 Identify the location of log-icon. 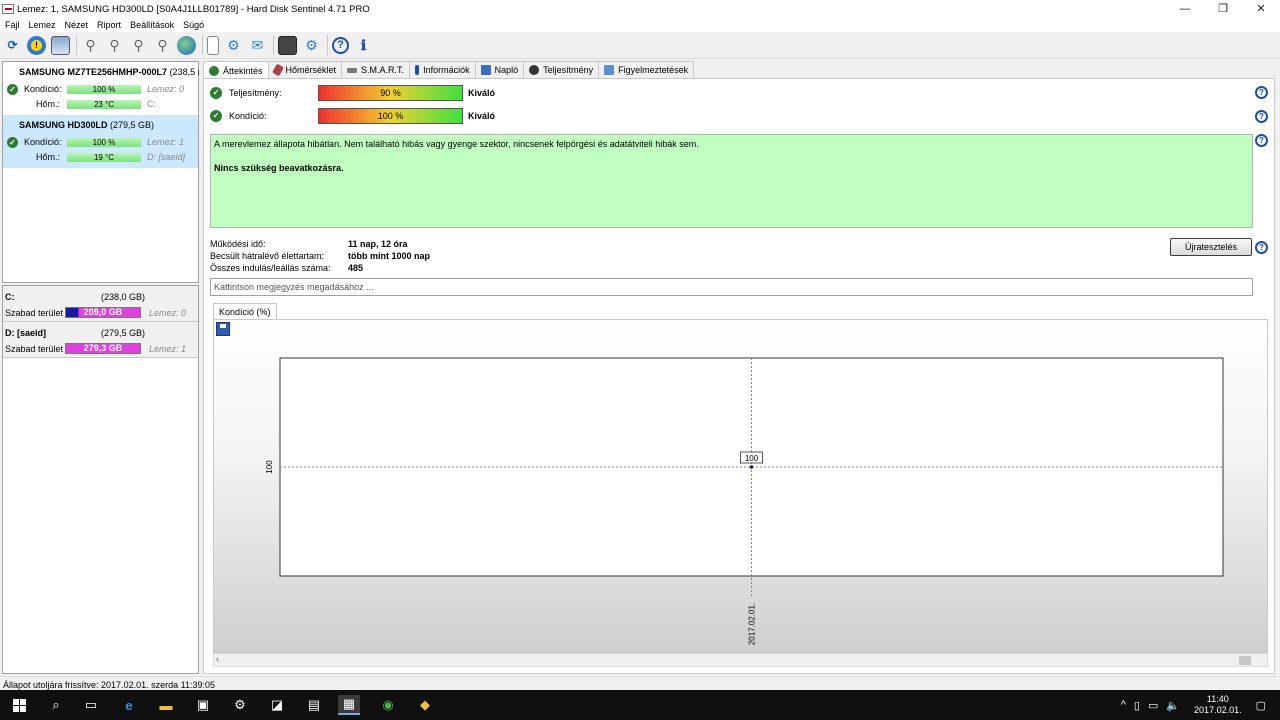
(485, 70).